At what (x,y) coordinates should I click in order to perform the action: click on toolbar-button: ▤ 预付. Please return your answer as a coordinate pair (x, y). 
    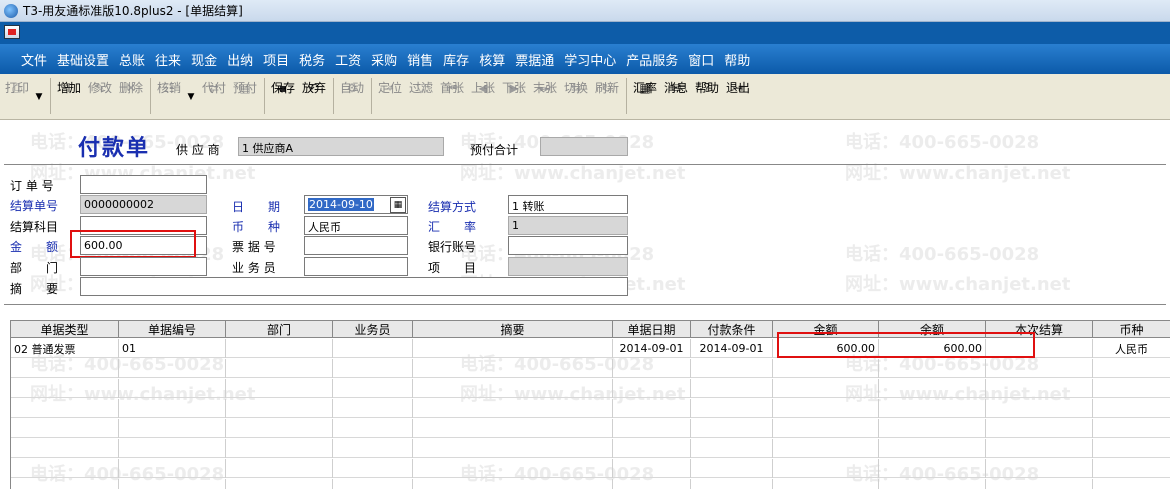
    Looking at the image, I should click on (245, 97).